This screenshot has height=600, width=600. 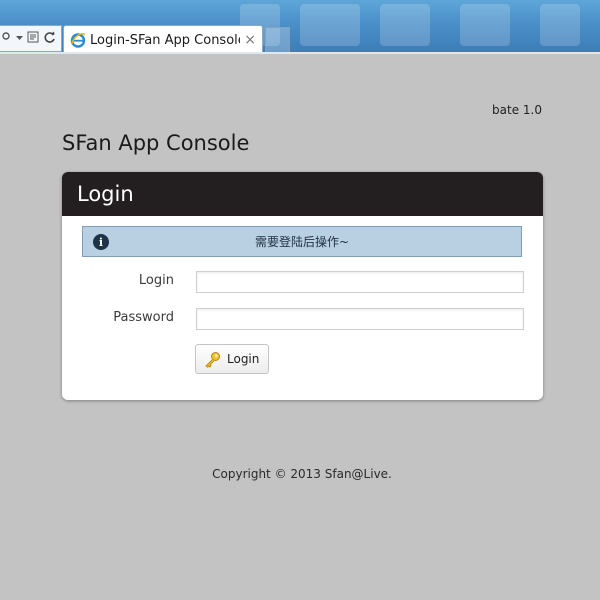 I want to click on password-input, so click(x=360, y=319).